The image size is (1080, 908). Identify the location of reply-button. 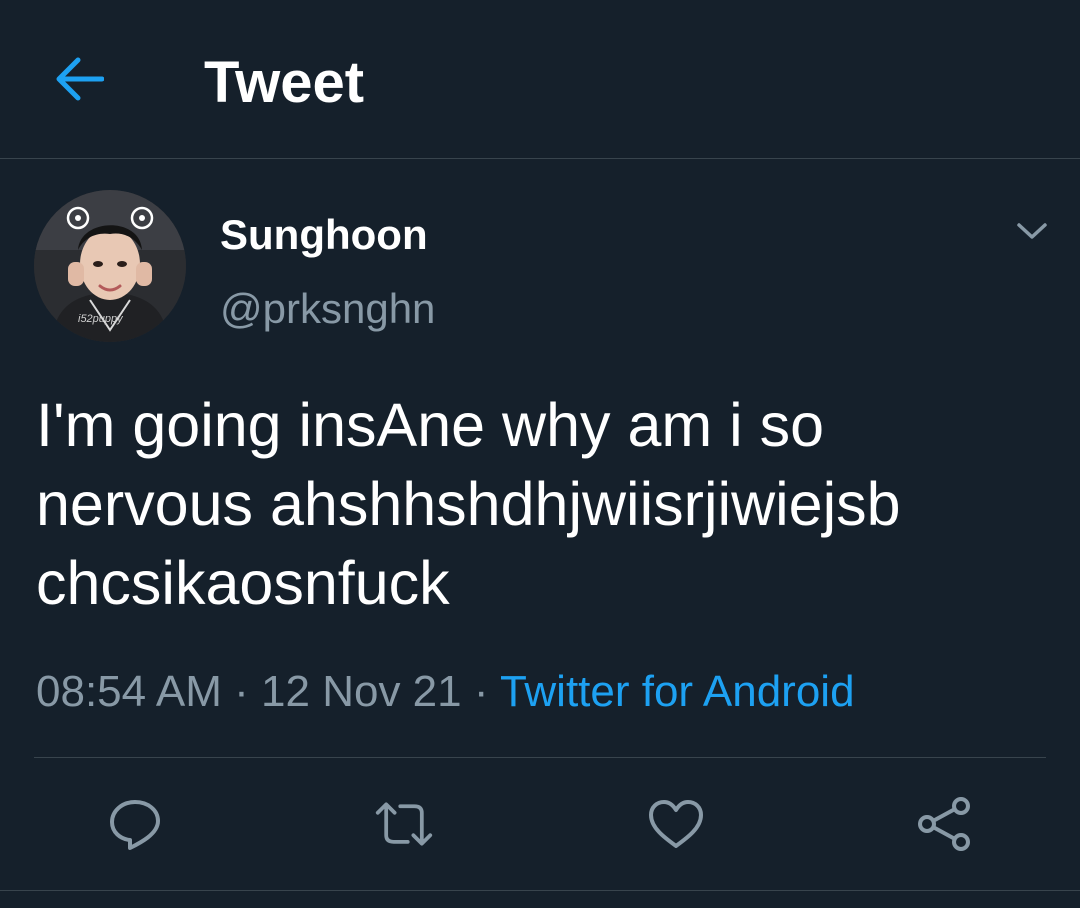
(135, 824).